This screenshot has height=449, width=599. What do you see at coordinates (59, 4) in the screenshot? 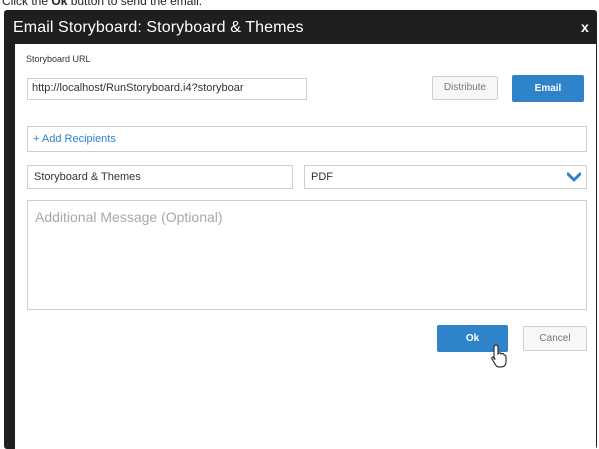
I see `caption-bold: Ok` at bounding box center [59, 4].